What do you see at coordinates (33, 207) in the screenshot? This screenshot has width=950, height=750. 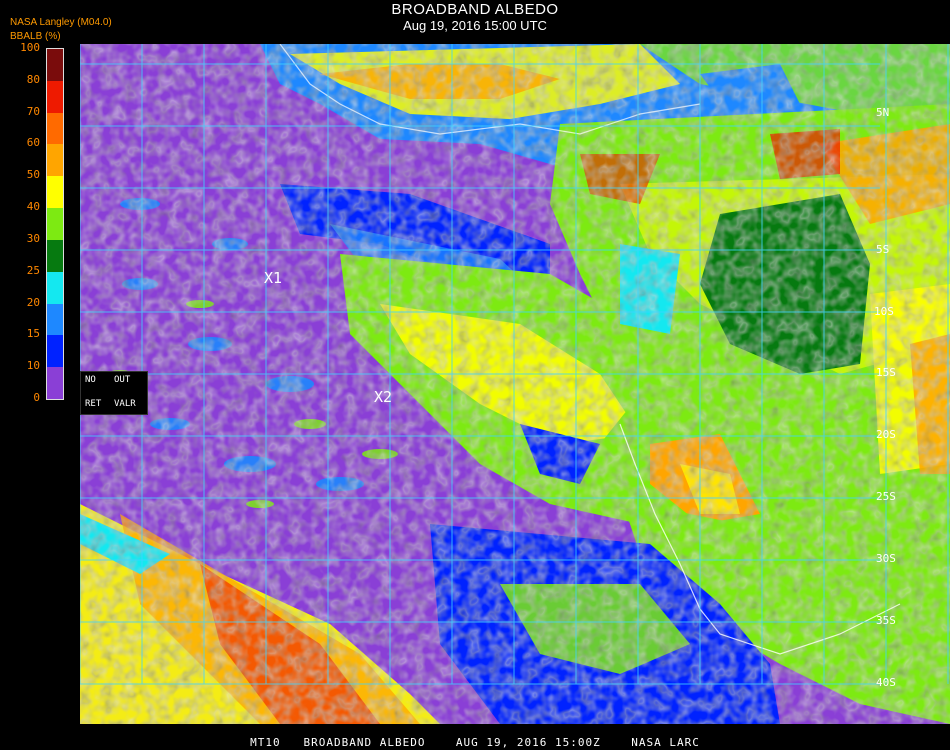 I see `colorbar-tick-label: 40` at bounding box center [33, 207].